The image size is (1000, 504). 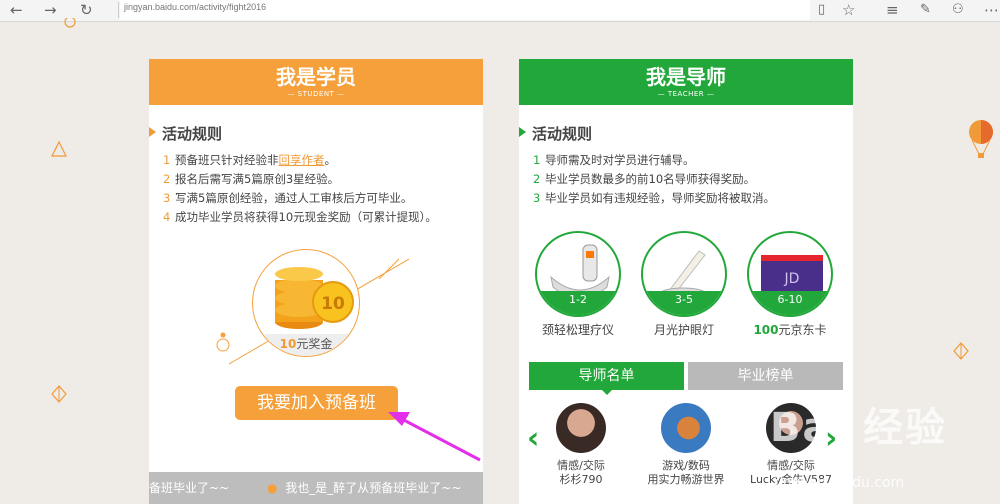 What do you see at coordinates (840, 483) in the screenshot?
I see `watermark-url: jingyan.baidu.com` at bounding box center [840, 483].